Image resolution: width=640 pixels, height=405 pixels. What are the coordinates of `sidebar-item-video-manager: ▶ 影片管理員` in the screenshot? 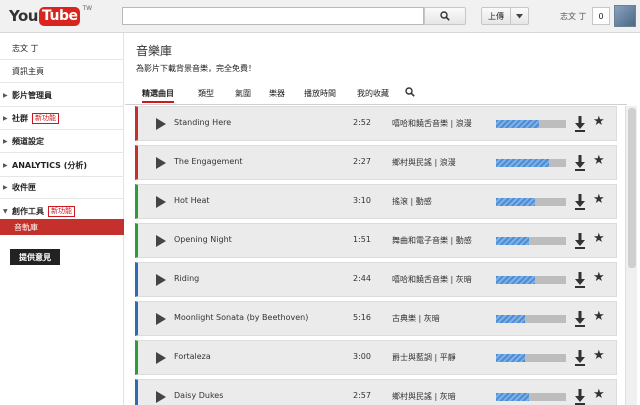 It's located at (62, 95).